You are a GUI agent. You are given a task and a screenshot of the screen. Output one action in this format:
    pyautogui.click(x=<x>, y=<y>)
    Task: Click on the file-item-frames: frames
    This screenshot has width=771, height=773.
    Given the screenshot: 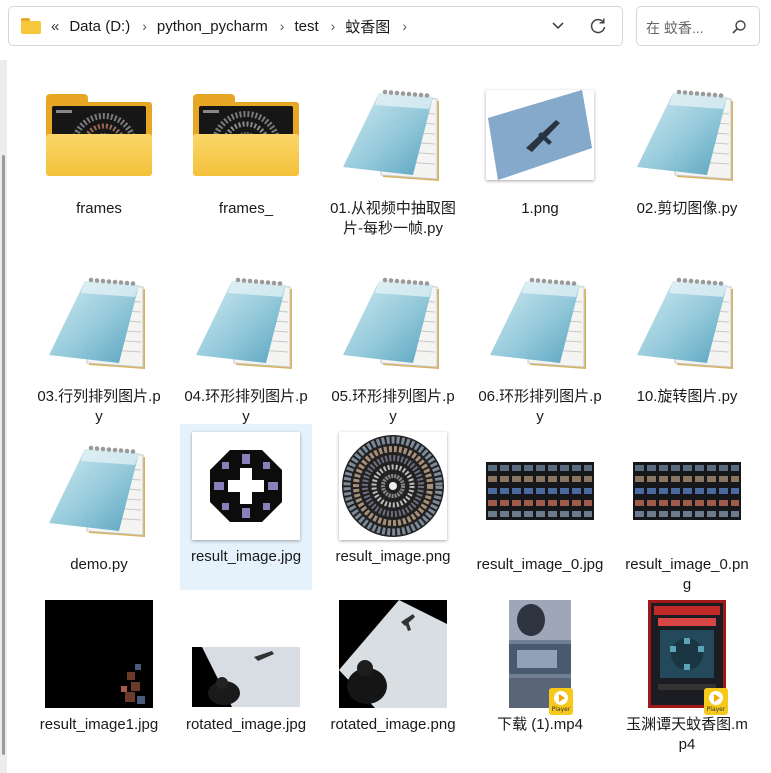 What is the action you would take?
    pyautogui.click(x=99, y=162)
    